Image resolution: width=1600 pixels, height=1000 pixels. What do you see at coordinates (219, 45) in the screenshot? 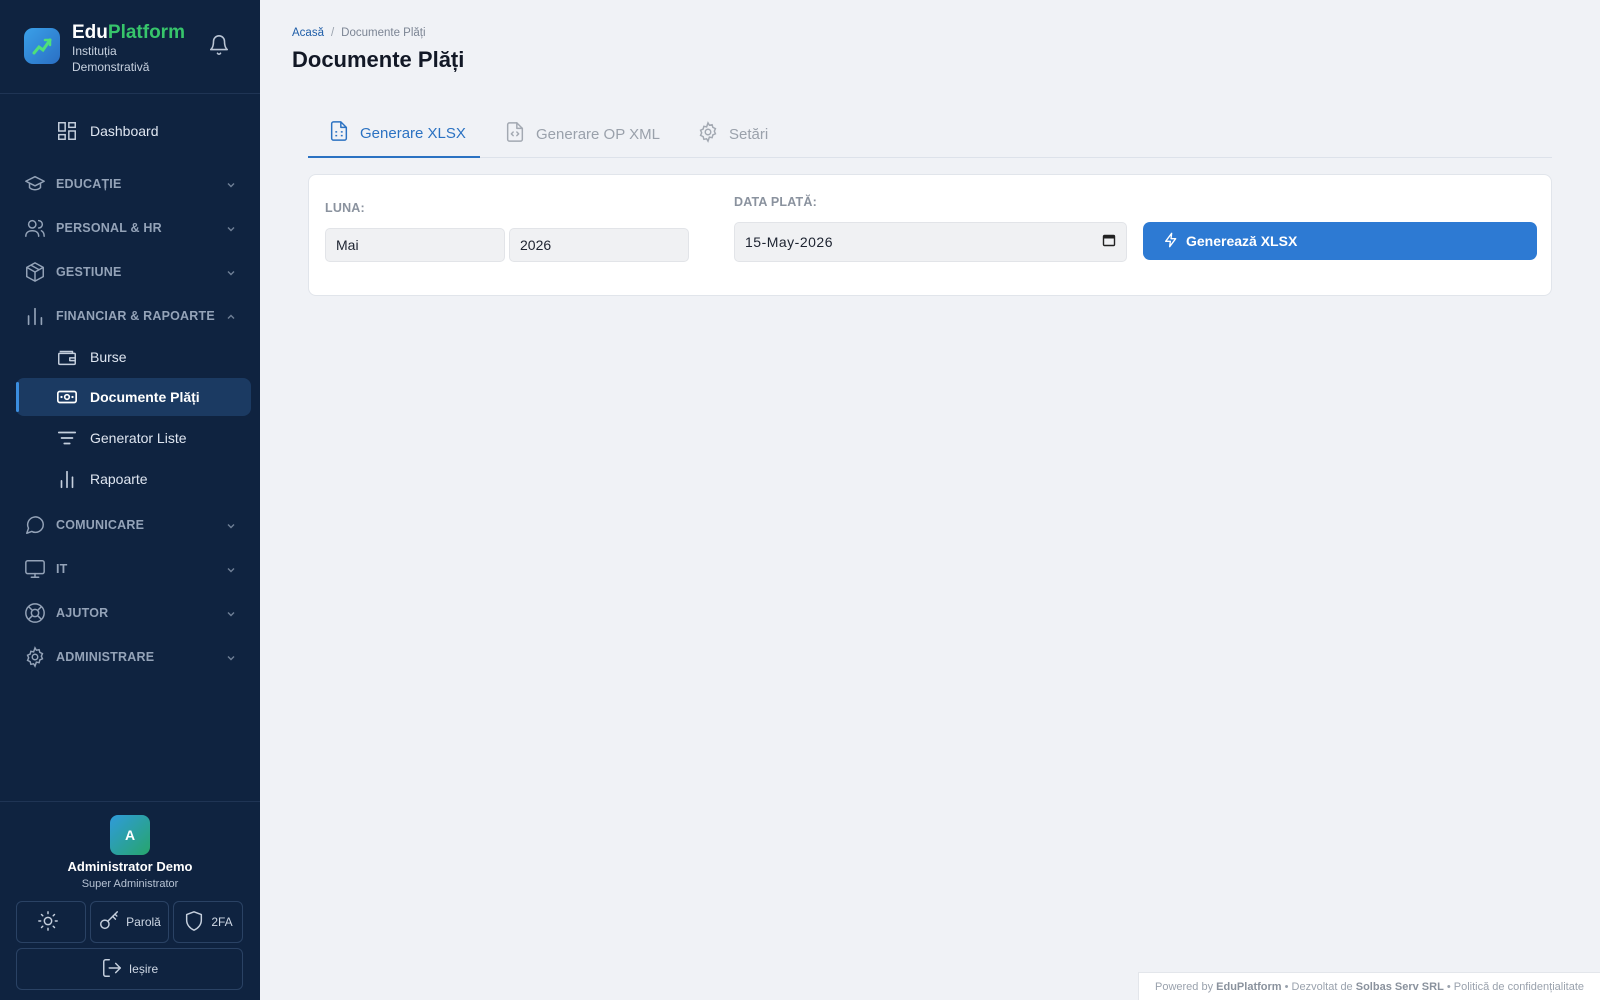
I see `bell-icon` at bounding box center [219, 45].